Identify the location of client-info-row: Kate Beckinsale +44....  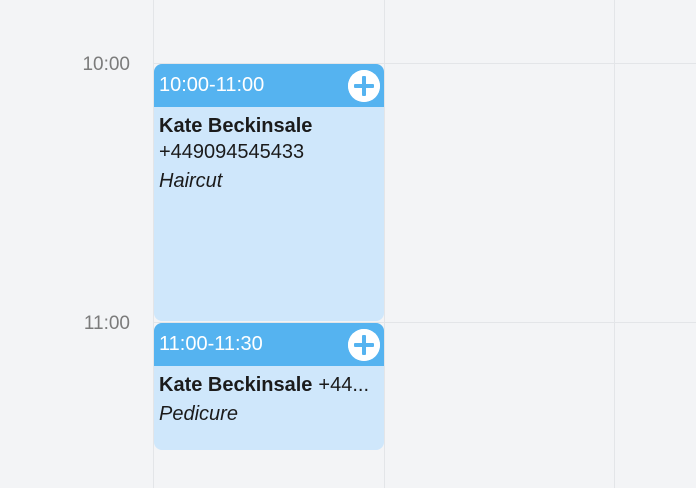
(269, 385).